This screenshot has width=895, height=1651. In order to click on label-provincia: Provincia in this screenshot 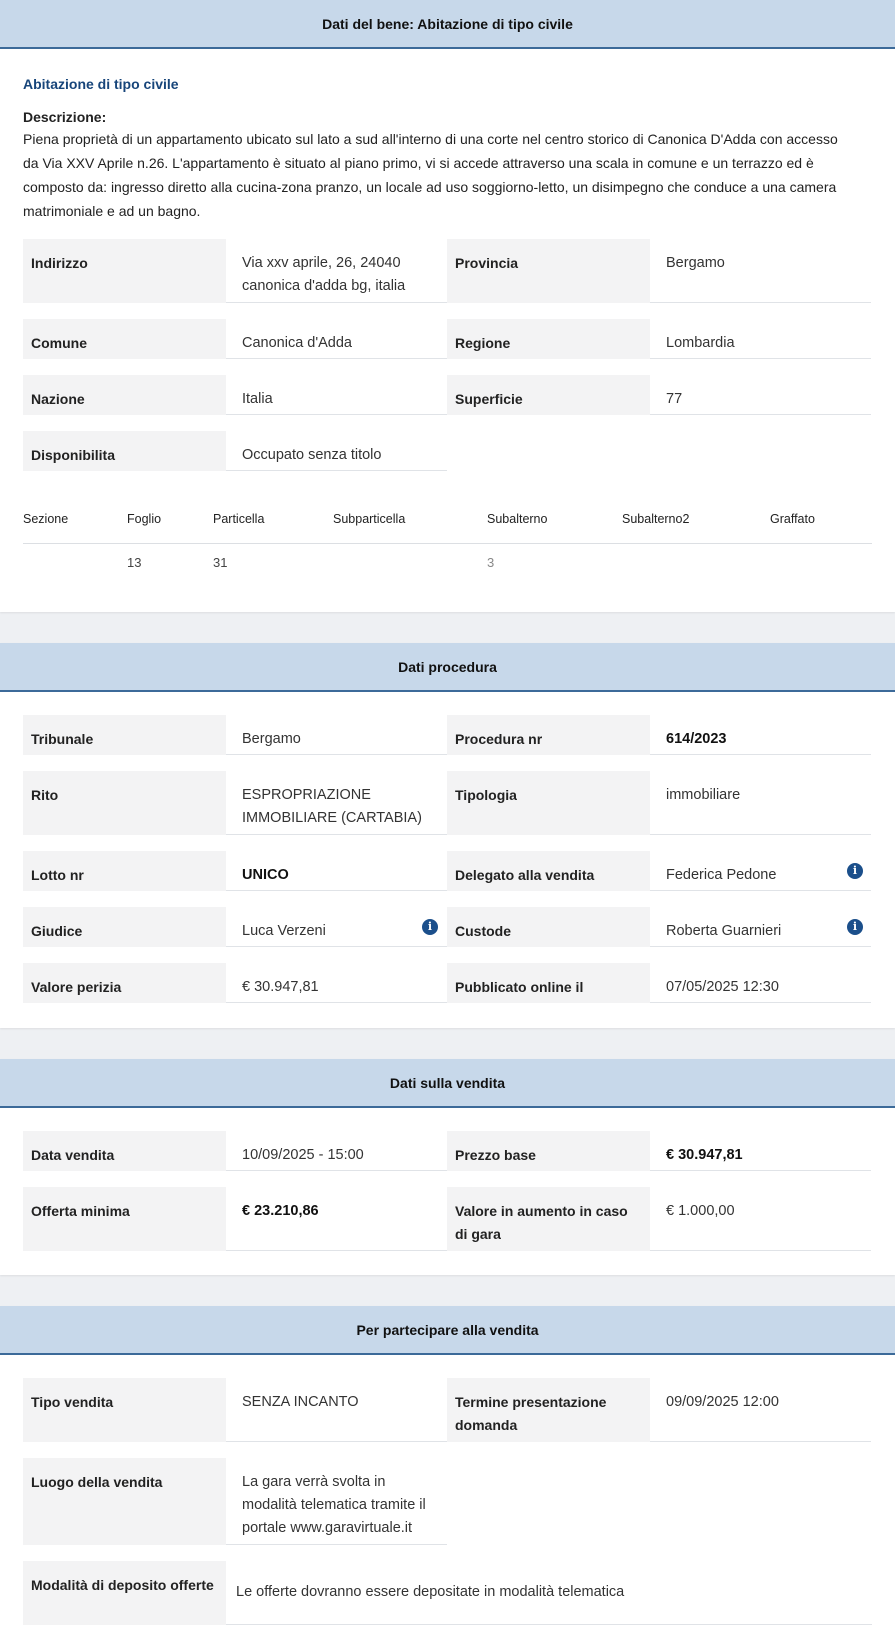, I will do `click(548, 271)`.